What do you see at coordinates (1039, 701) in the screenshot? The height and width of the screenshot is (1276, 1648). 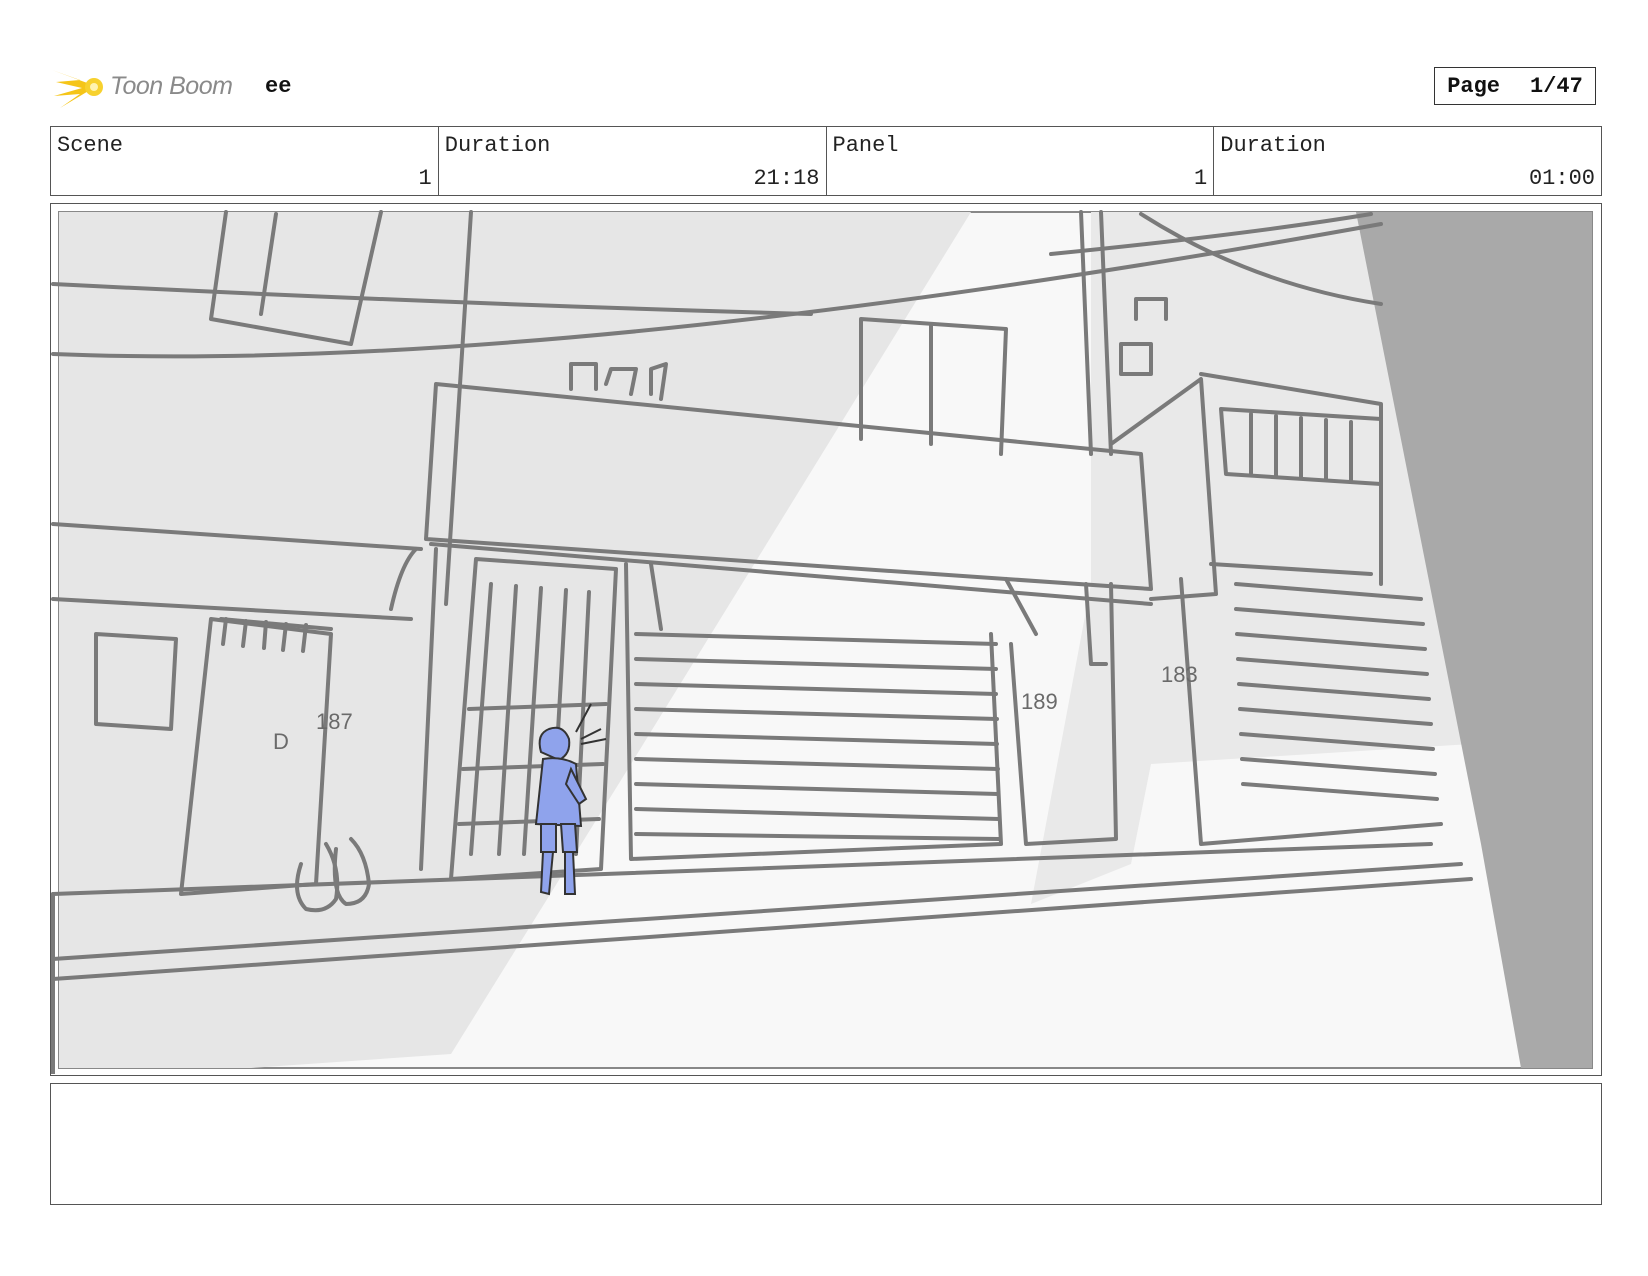 I see `house-number-189: 189` at bounding box center [1039, 701].